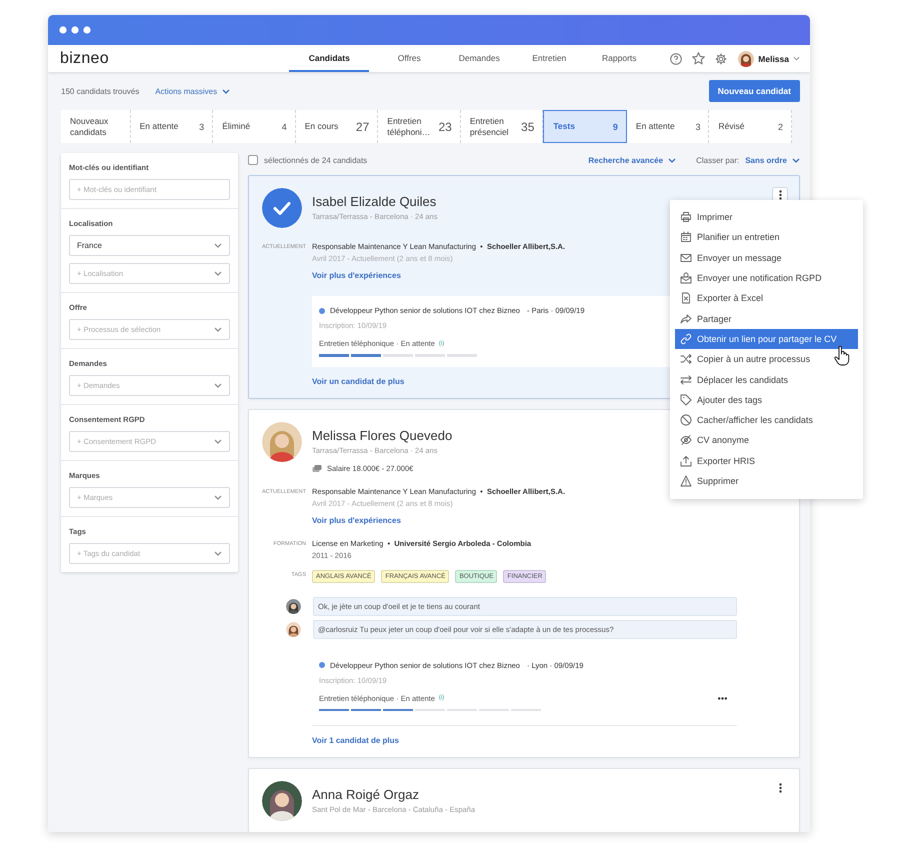 This screenshot has width=900, height=847. What do you see at coordinates (766, 237) in the screenshot?
I see `menu-item: Planifier un entretien` at bounding box center [766, 237].